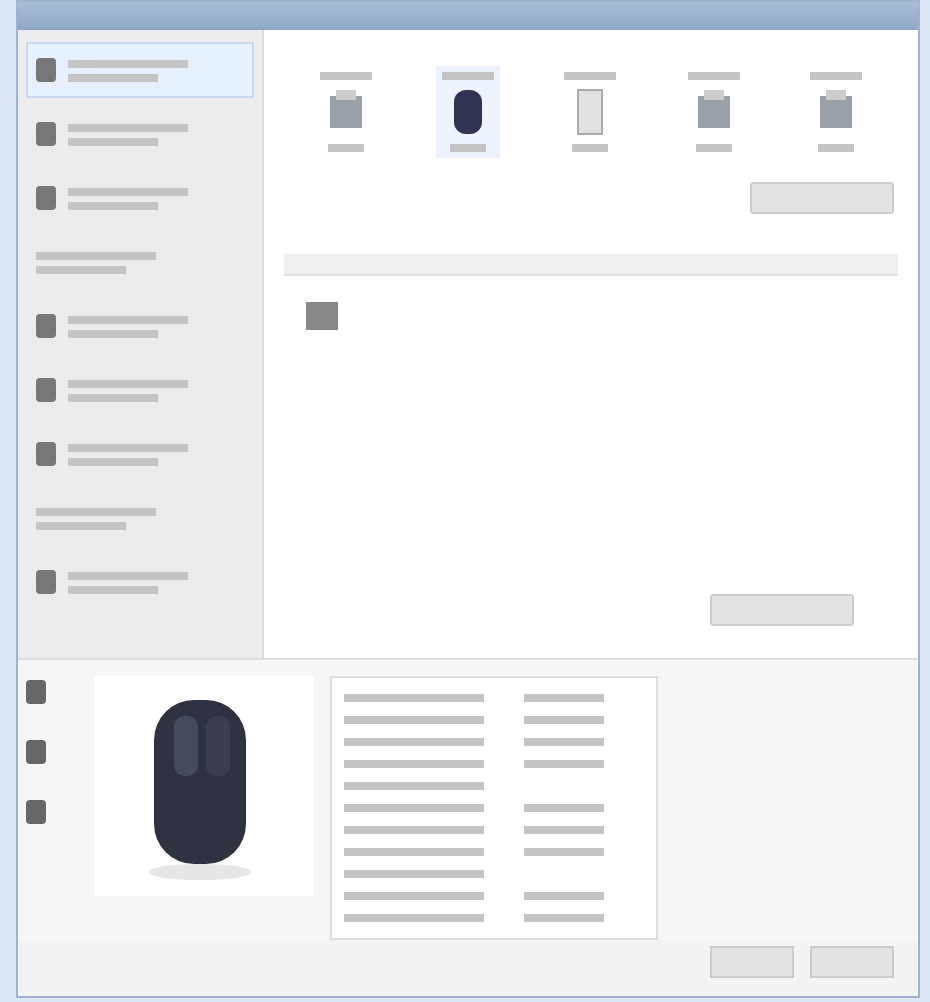 The image size is (930, 1002). Describe the element at coordinates (322, 316) in the screenshot. I see `printer-icon` at that location.